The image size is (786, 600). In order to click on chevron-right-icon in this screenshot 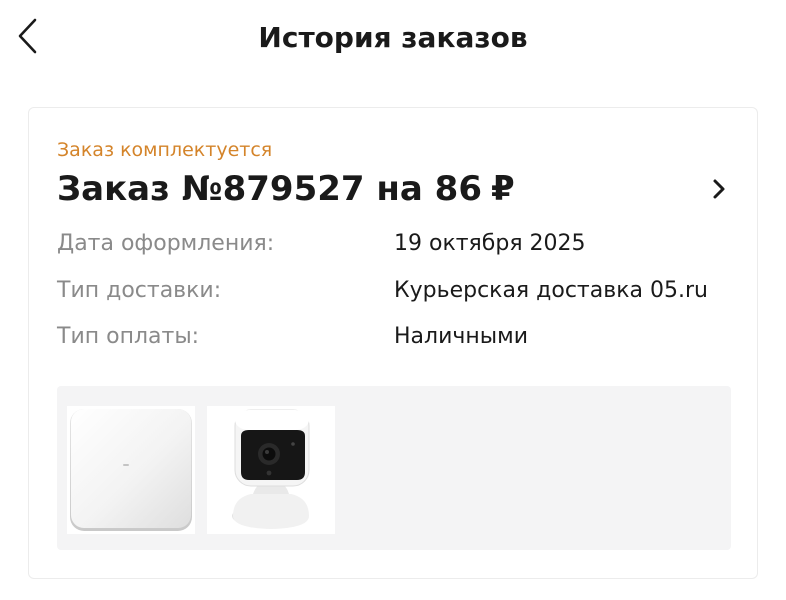, I will do `click(719, 189)`.